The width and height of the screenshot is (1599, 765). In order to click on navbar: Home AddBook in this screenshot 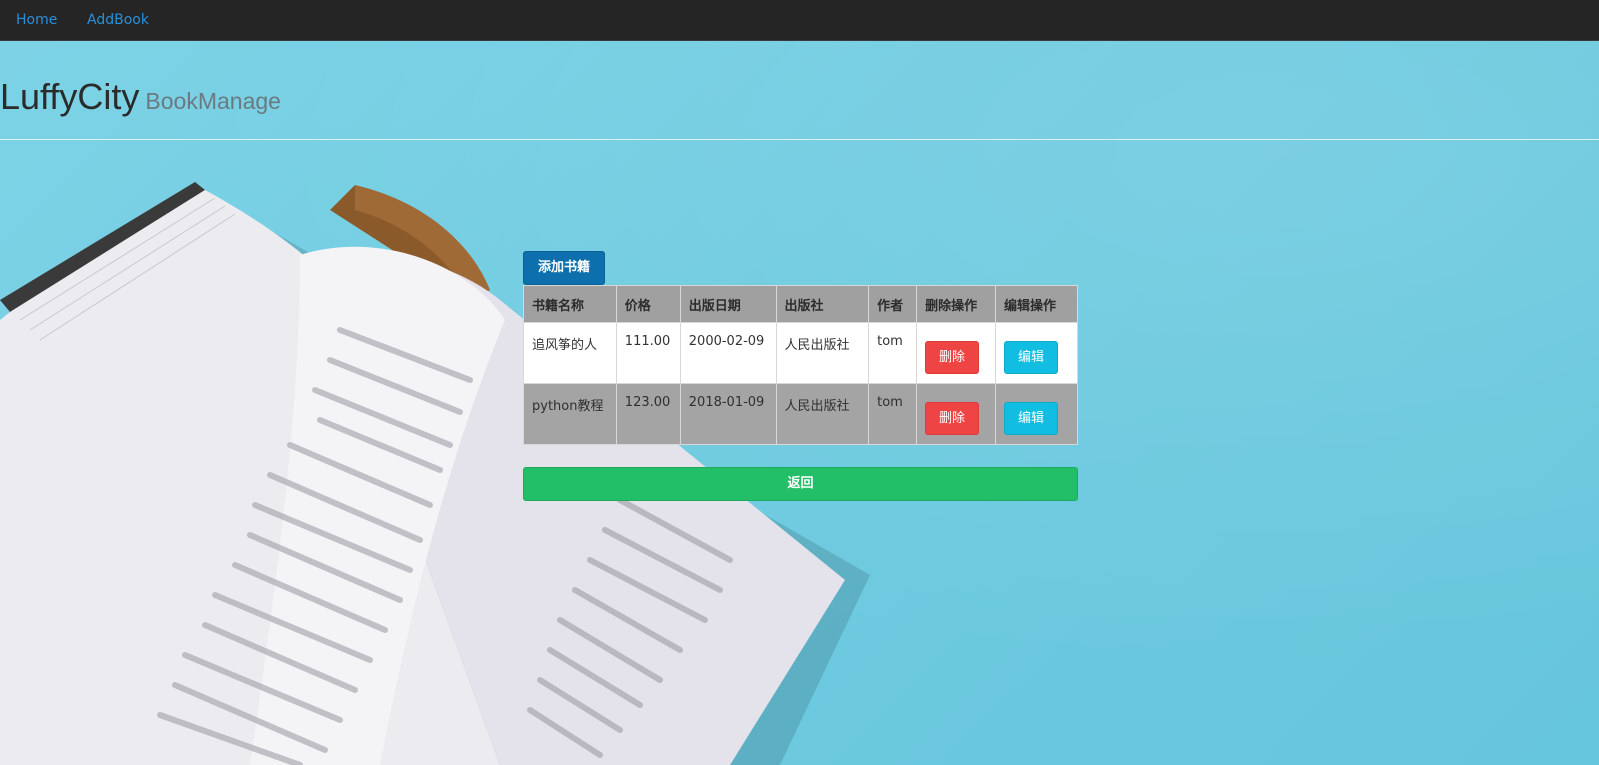, I will do `click(799, 20)`.